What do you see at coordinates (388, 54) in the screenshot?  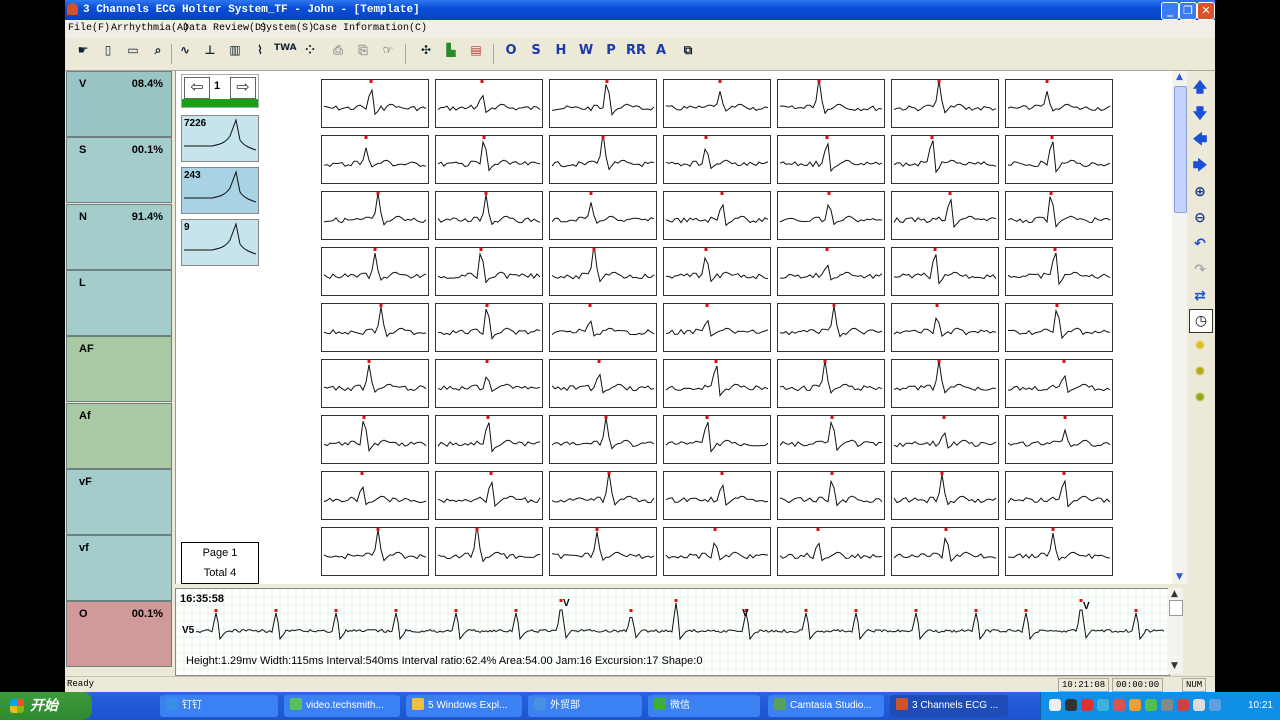 I see `pointer-hand-icon: ☞` at bounding box center [388, 54].